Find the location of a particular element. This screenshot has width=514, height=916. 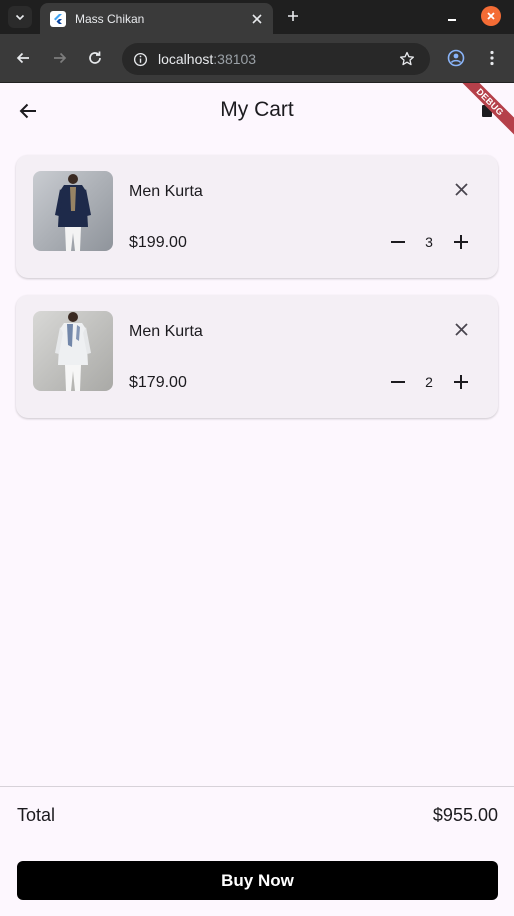

quantity-value: 2 is located at coordinates (429, 382).